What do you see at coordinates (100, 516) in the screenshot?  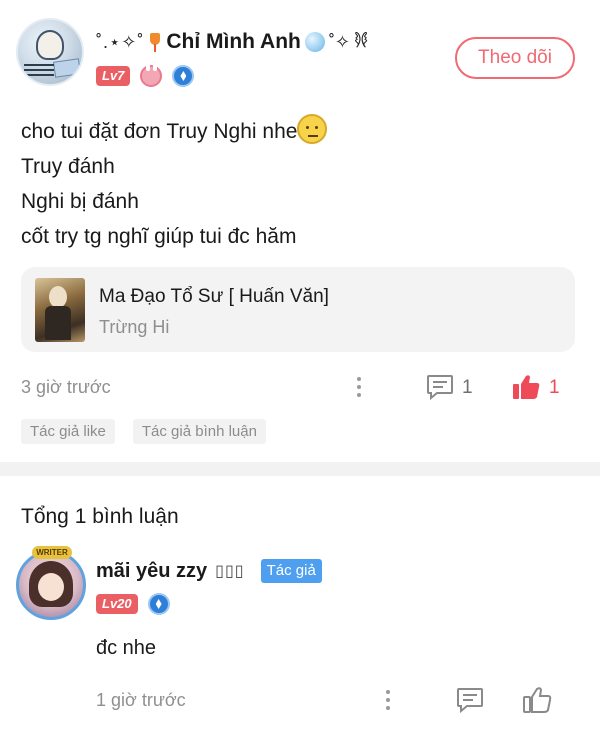 I see `comments-title: Tổng 1 bình luận` at bounding box center [100, 516].